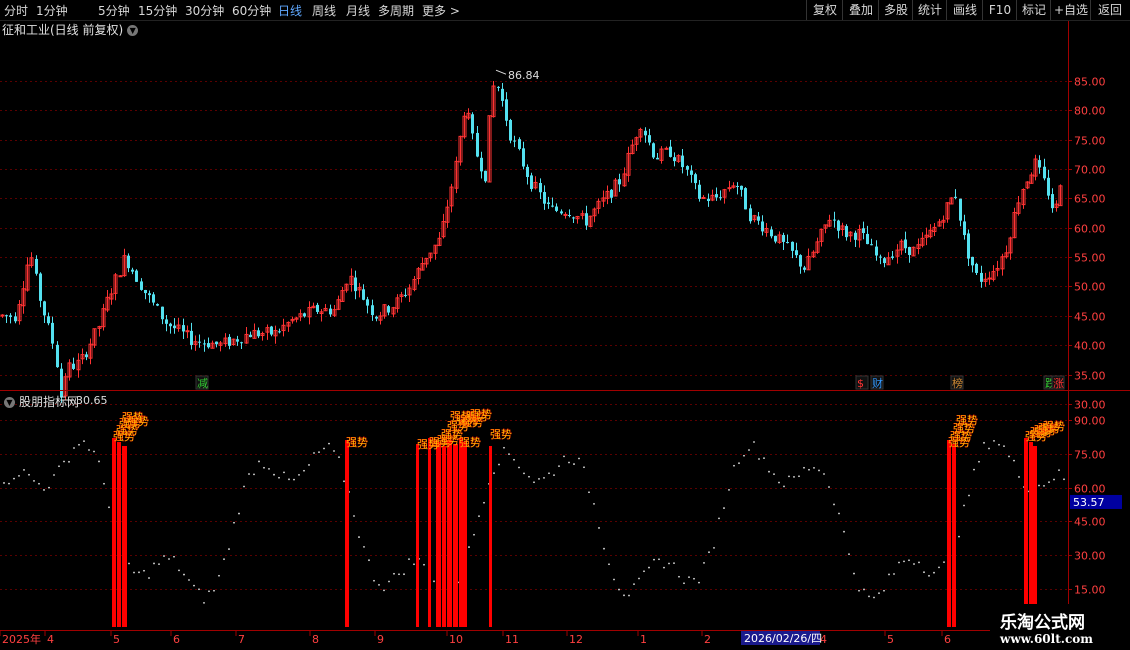 Image resolution: width=1130 pixels, height=650 pixels. What do you see at coordinates (1089, 502) in the screenshot?
I see `current-value-label: 53.57` at bounding box center [1089, 502].